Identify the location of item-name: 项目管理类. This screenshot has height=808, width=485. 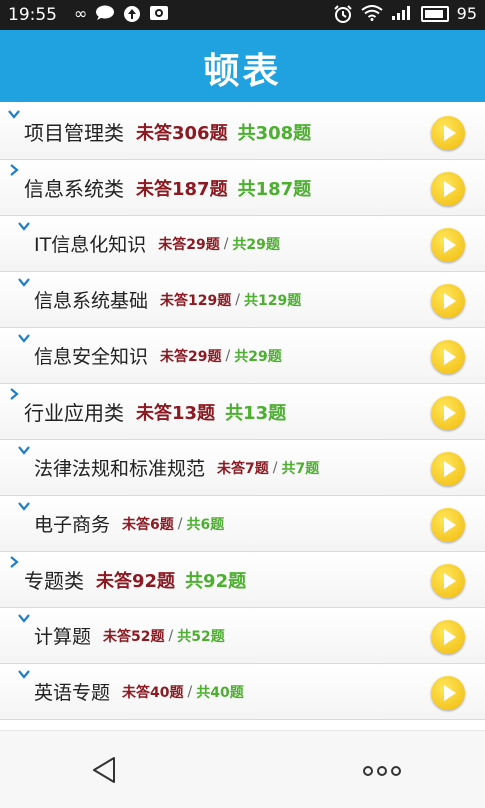
(74, 133).